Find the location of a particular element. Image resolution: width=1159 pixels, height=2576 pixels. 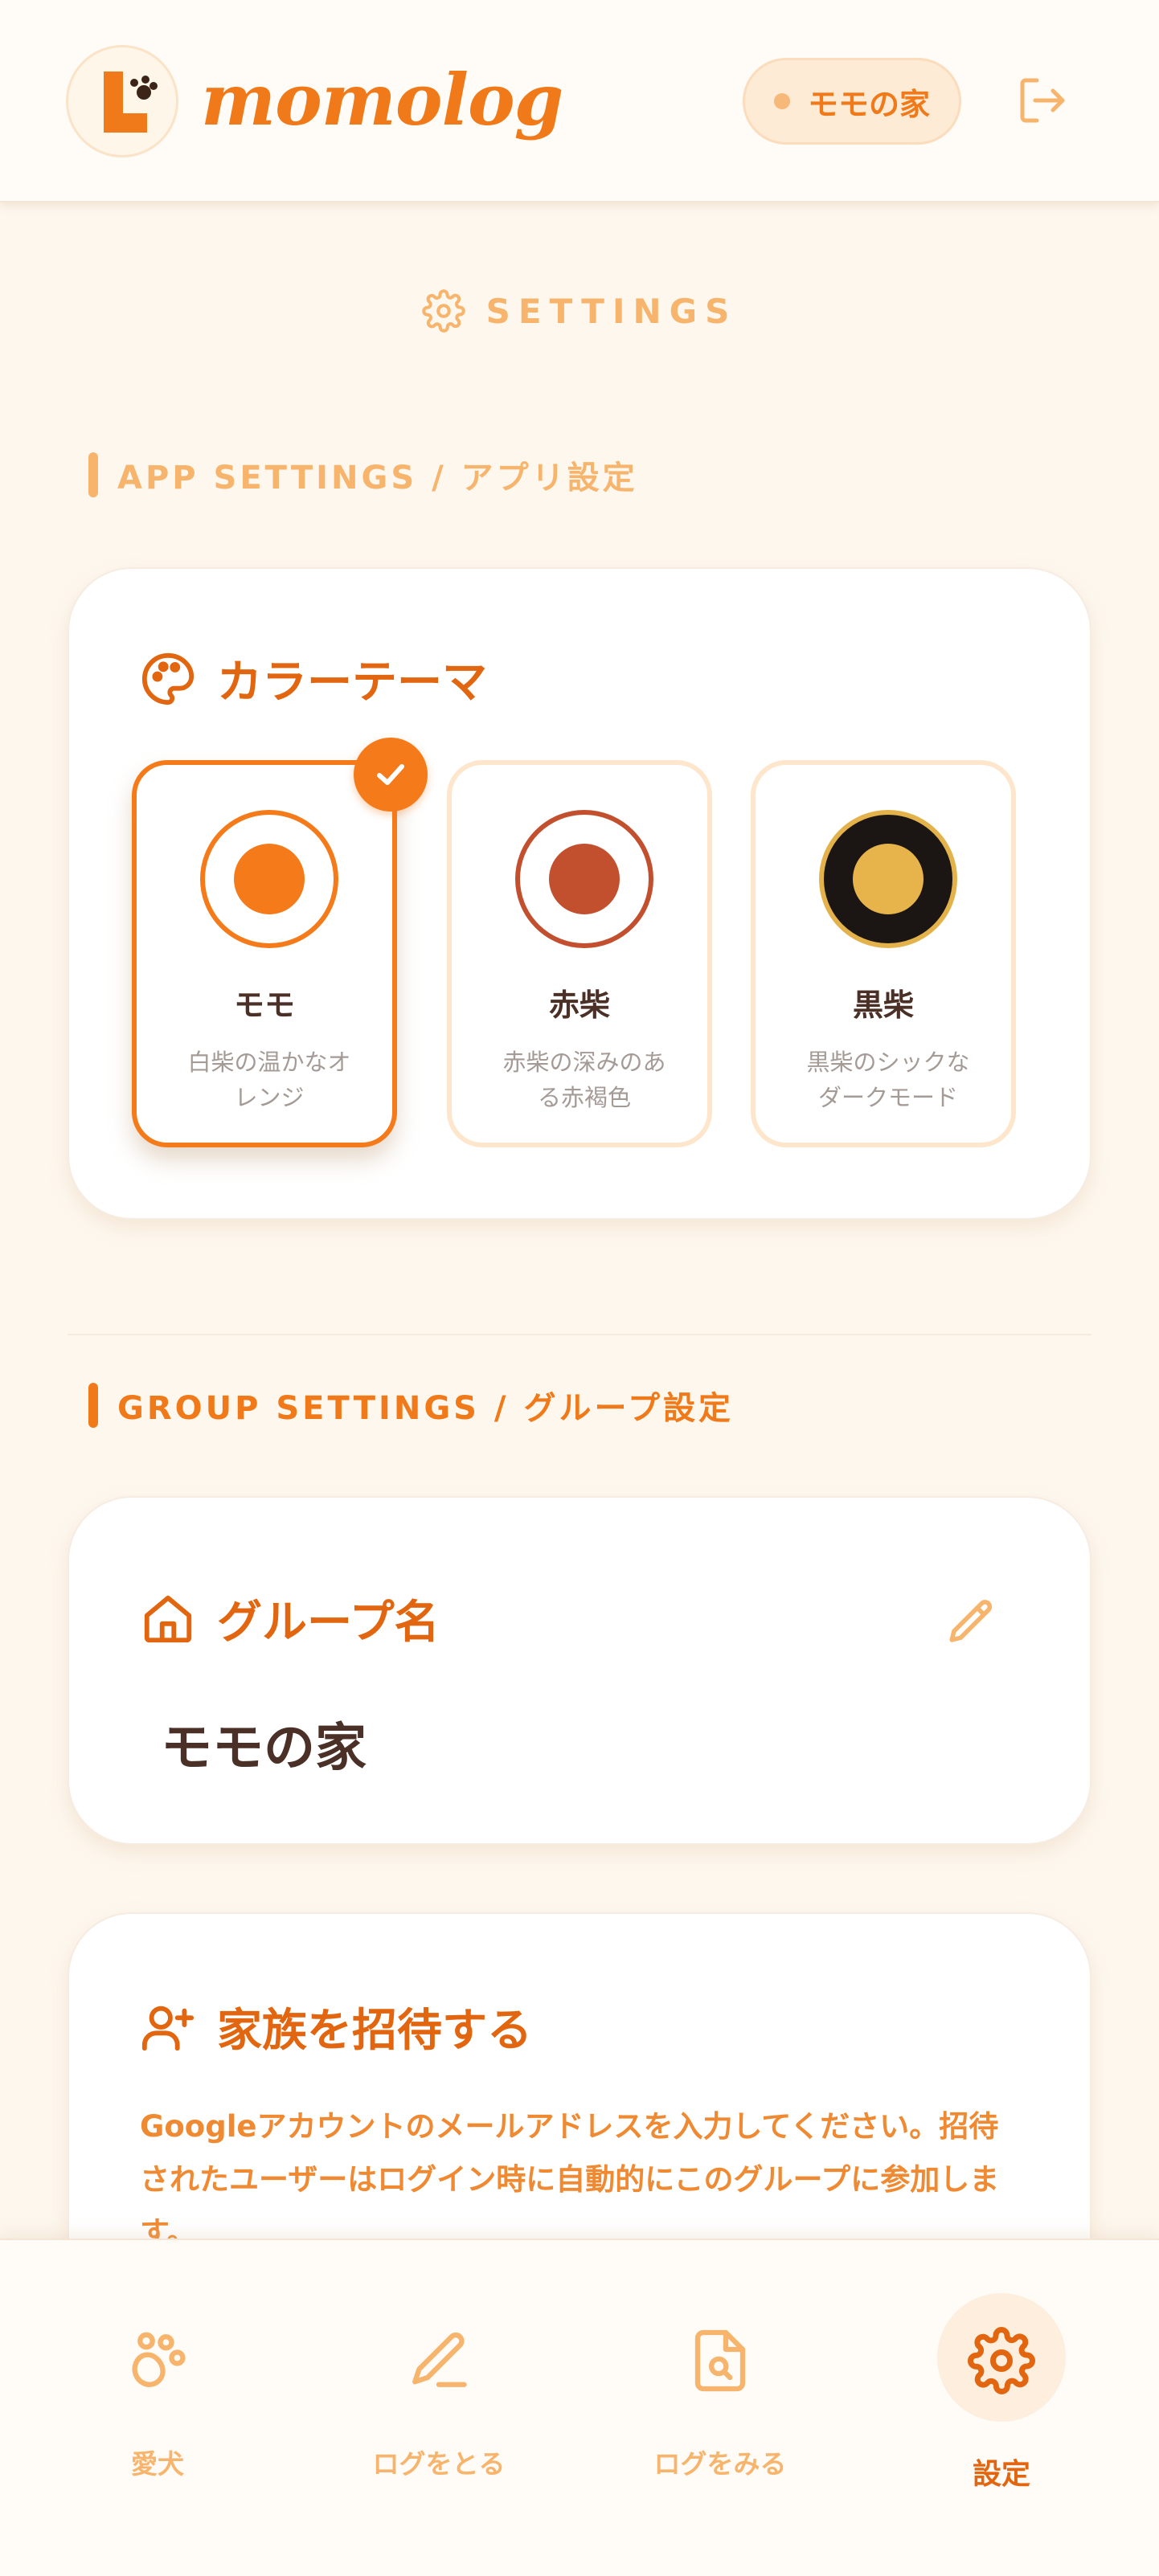

theme-desc: 白柴の温かなオレンジ is located at coordinates (269, 1080).